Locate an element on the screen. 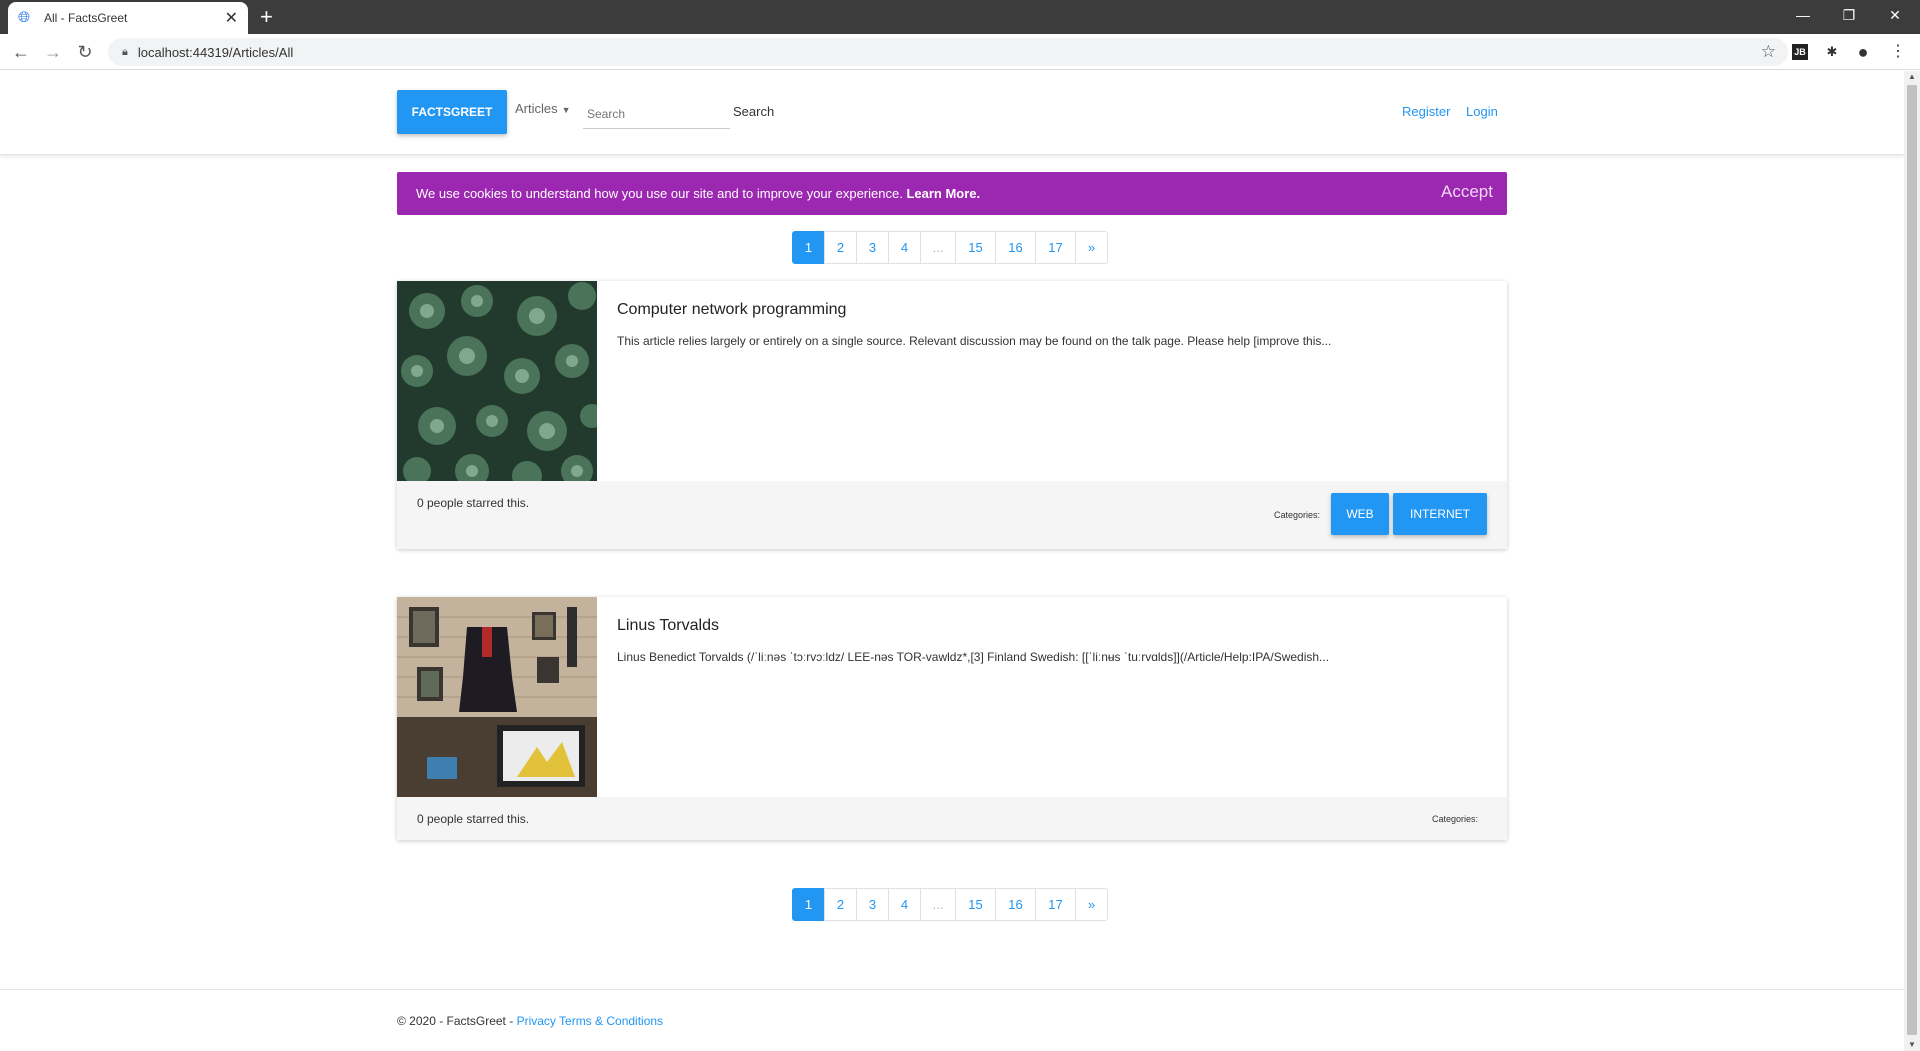  minimize-icon: — is located at coordinates (1803, 15).